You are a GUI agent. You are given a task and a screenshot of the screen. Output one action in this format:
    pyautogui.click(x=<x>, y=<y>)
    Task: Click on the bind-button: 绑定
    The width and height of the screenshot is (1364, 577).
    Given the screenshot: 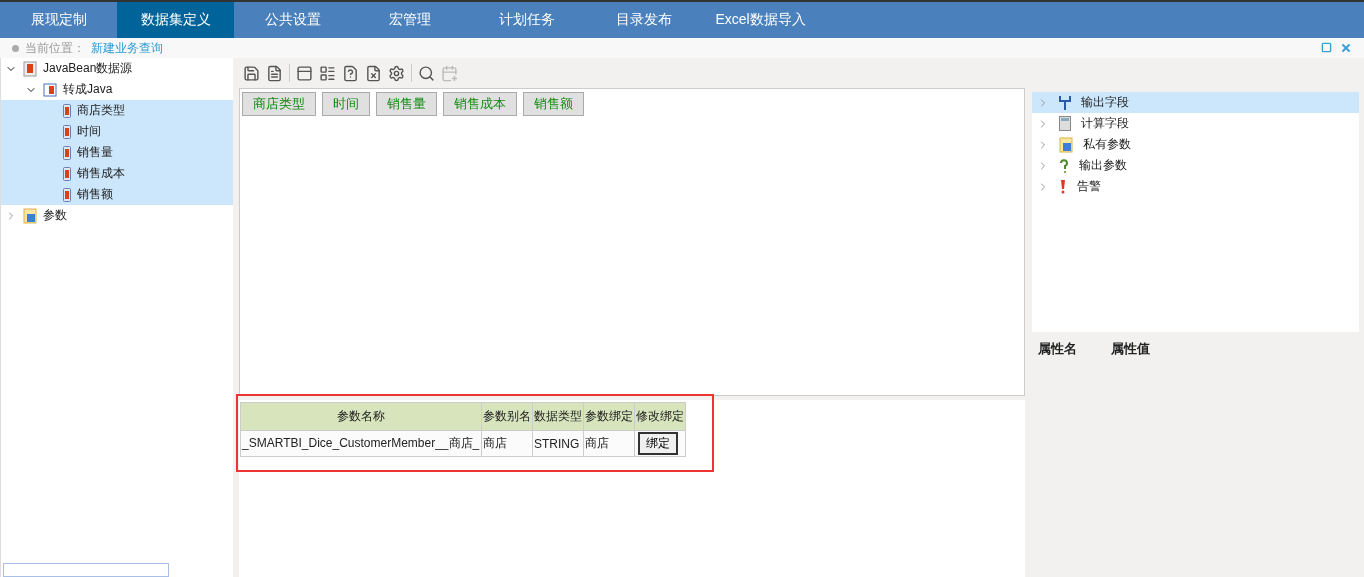 What is the action you would take?
    pyautogui.click(x=658, y=443)
    